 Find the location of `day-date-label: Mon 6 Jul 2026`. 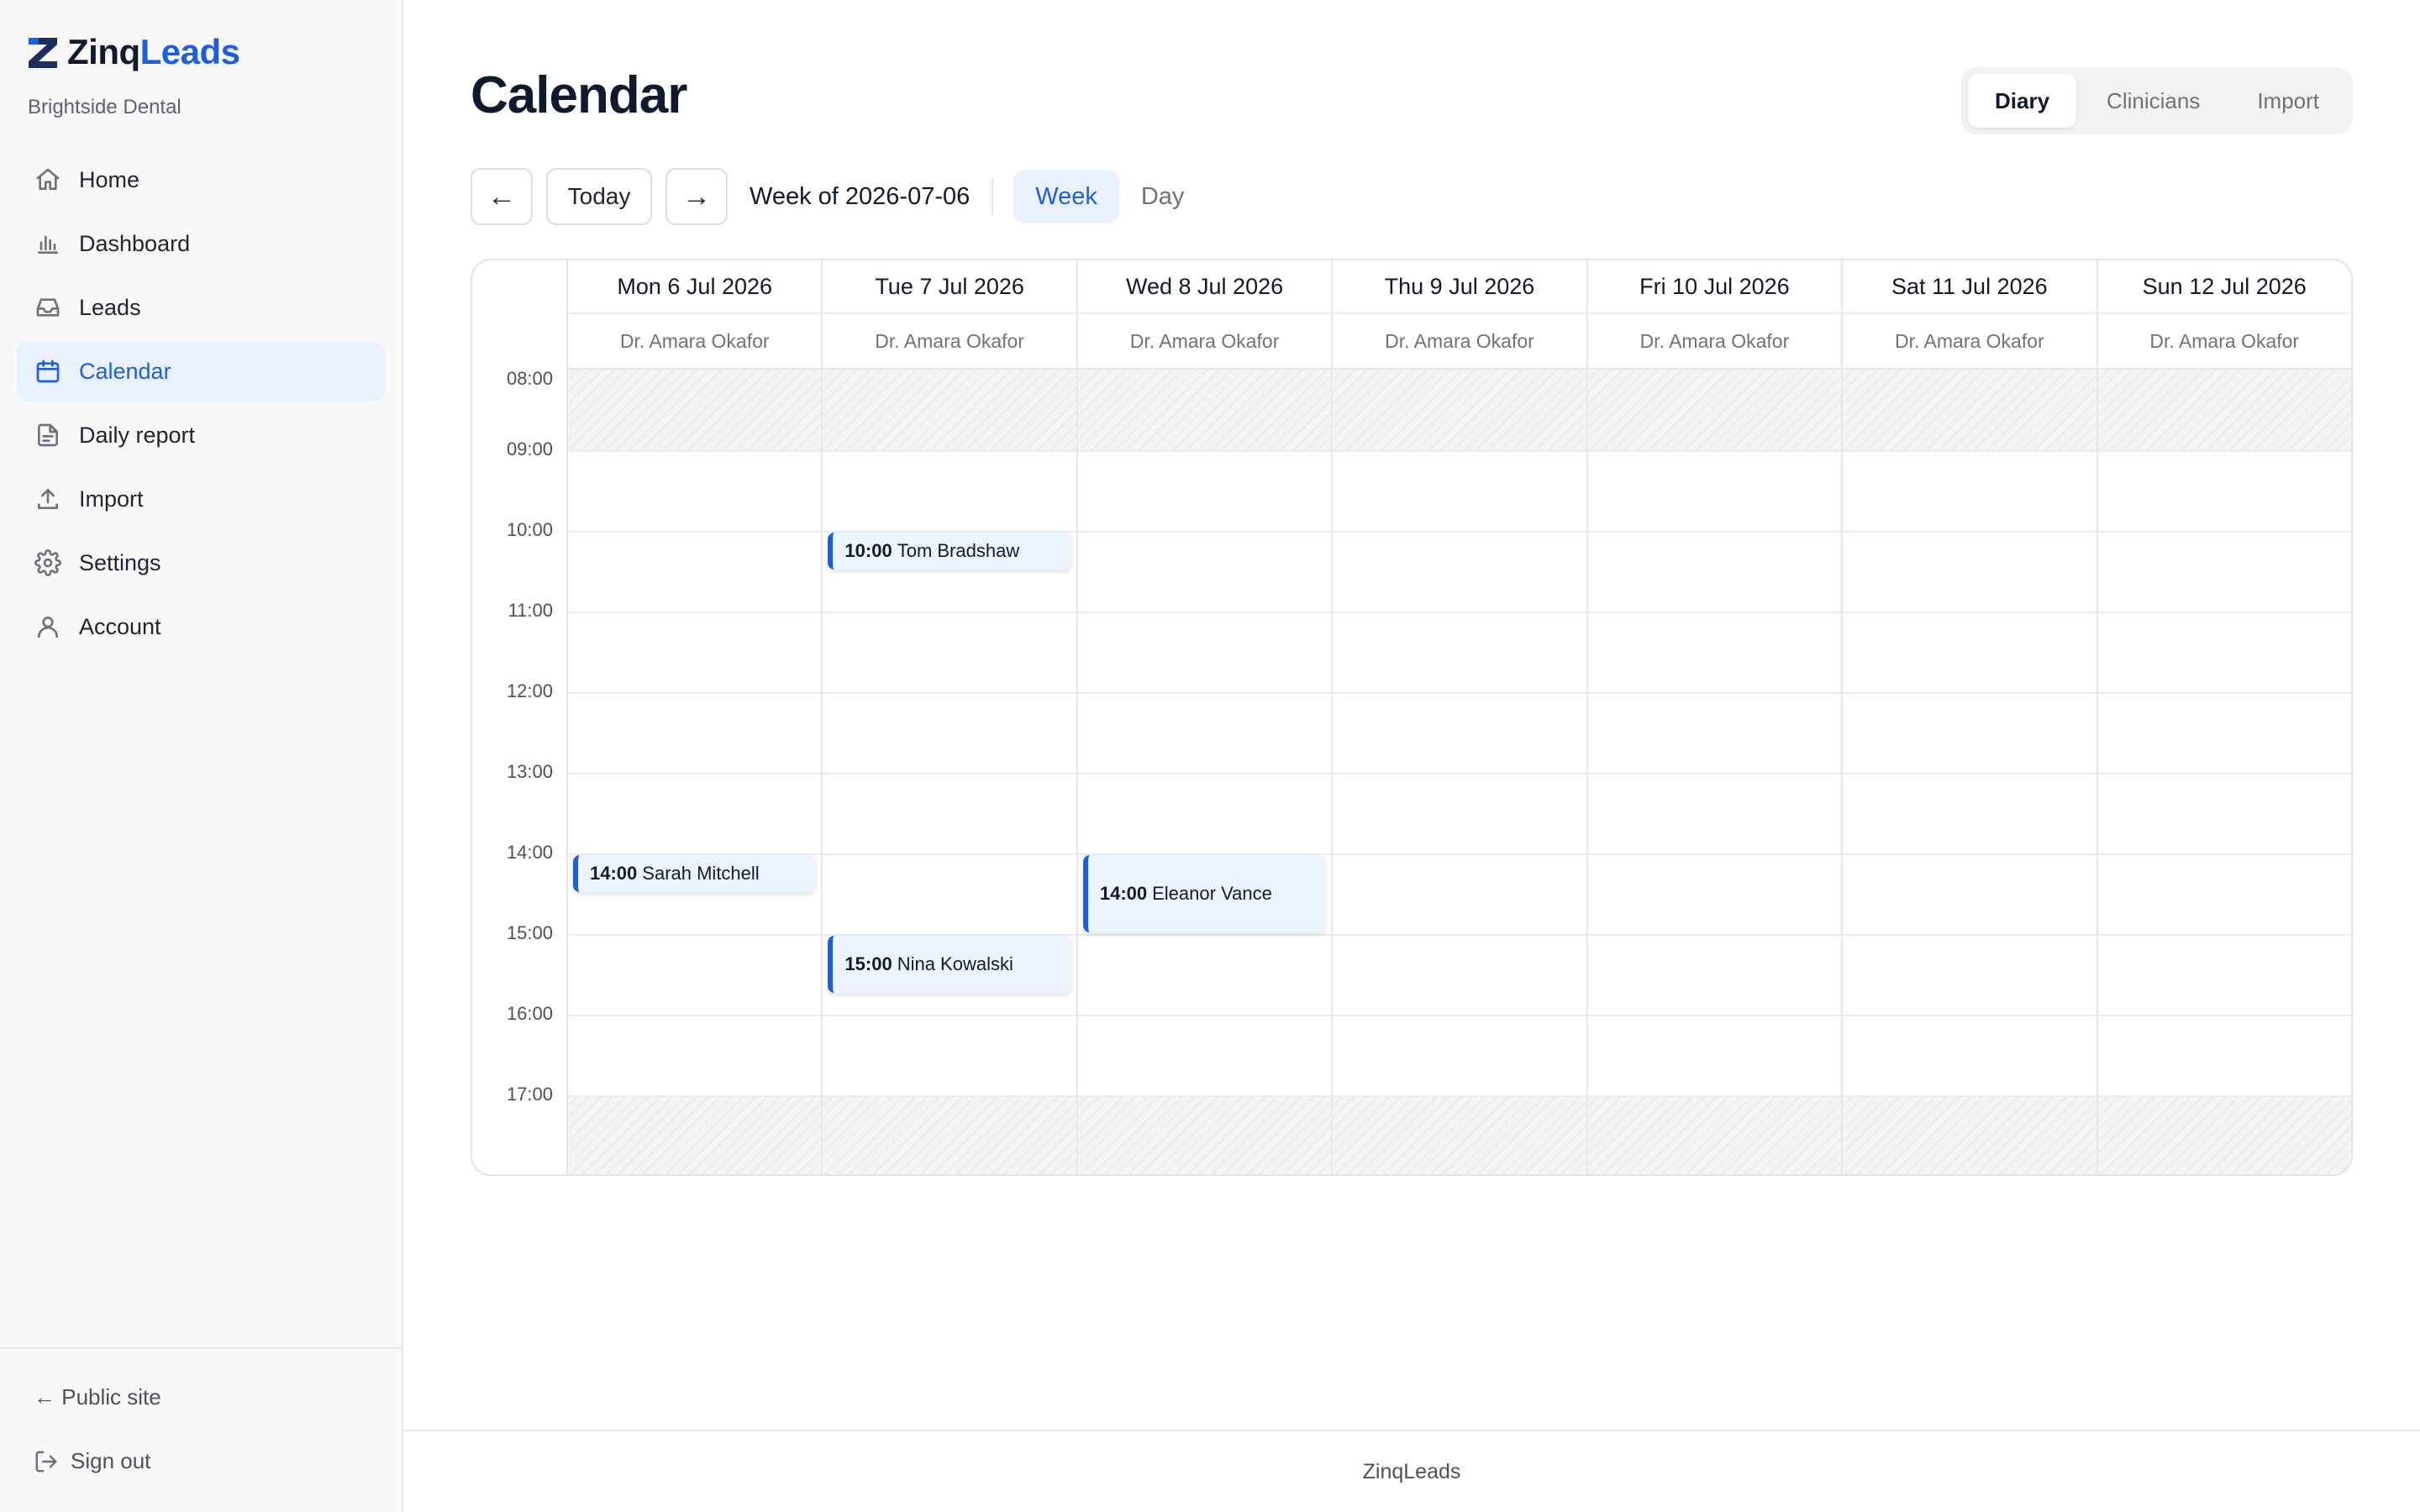

day-date-label: Mon 6 Jul 2026 is located at coordinates (695, 287).